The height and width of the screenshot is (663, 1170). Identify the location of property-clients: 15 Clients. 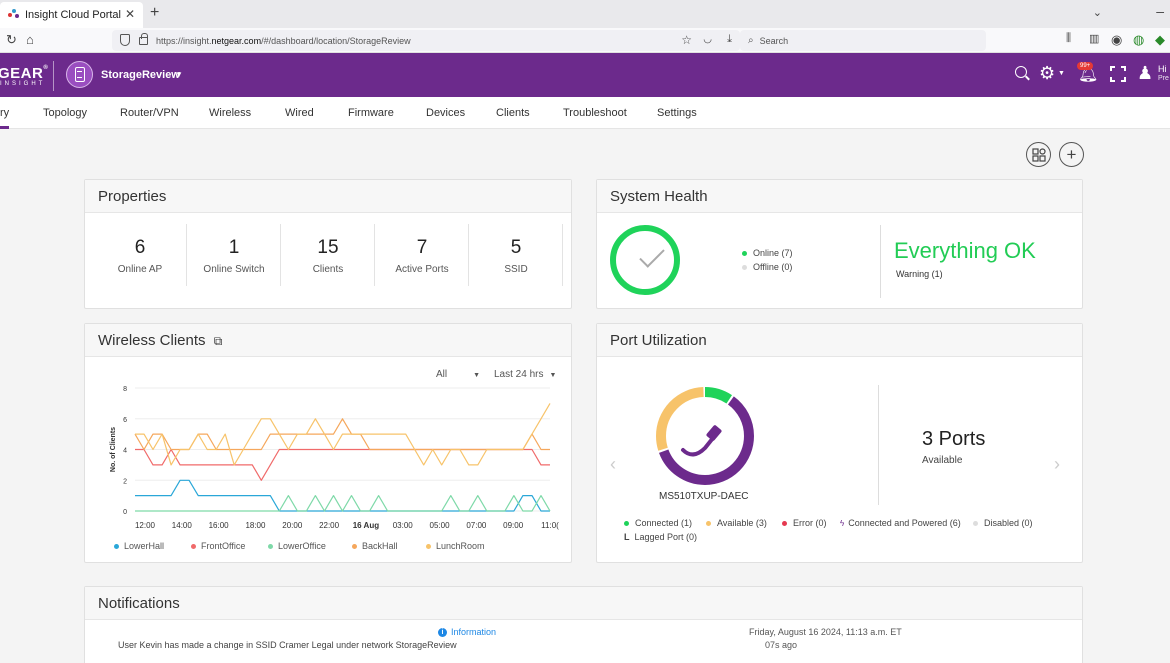
(328, 256).